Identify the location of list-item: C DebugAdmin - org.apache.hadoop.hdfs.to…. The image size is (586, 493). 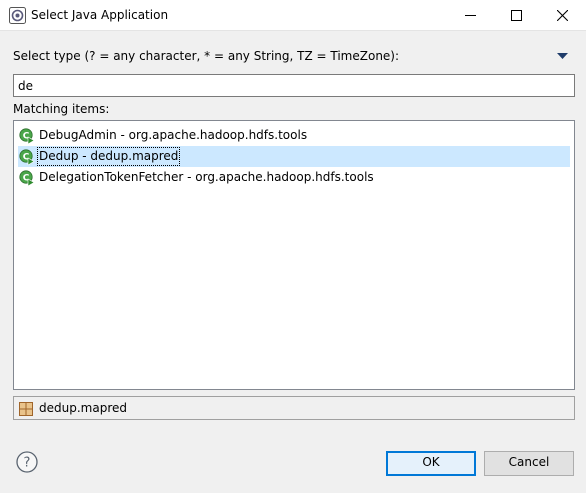
(294, 135).